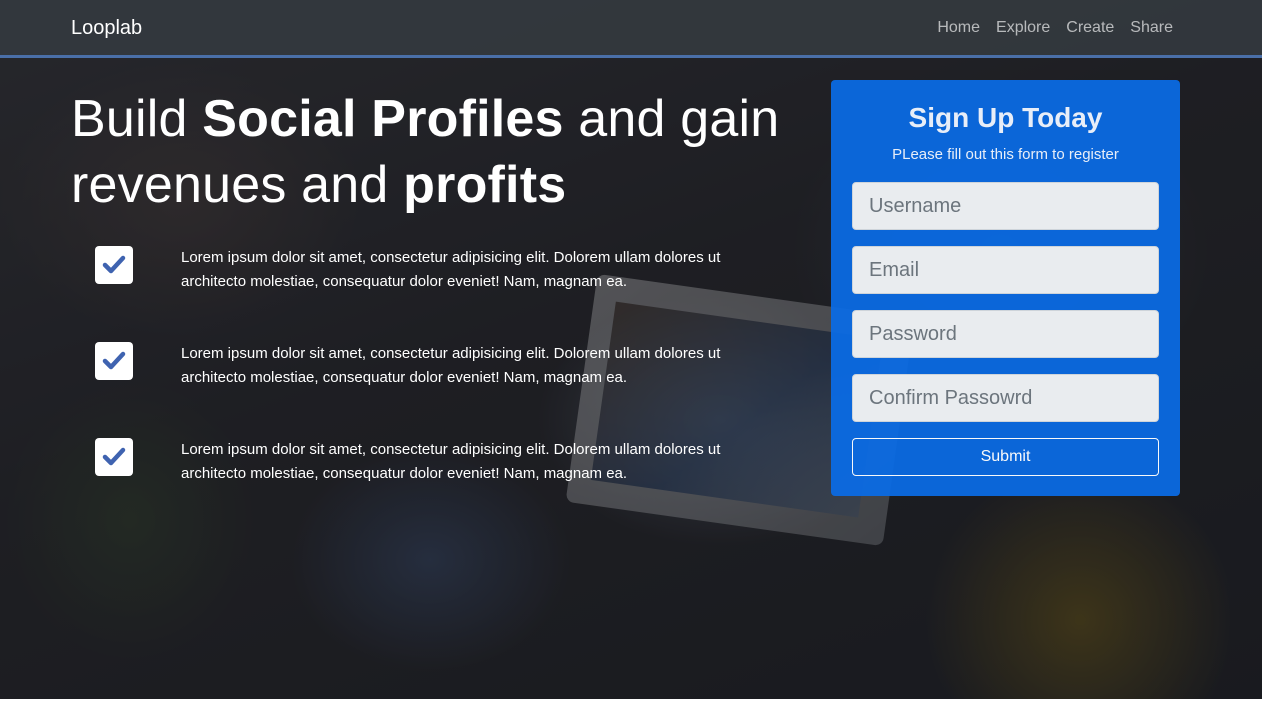 Image resolution: width=1262 pixels, height=701 pixels. I want to click on signup-title: Sign Up Today, so click(1005, 117).